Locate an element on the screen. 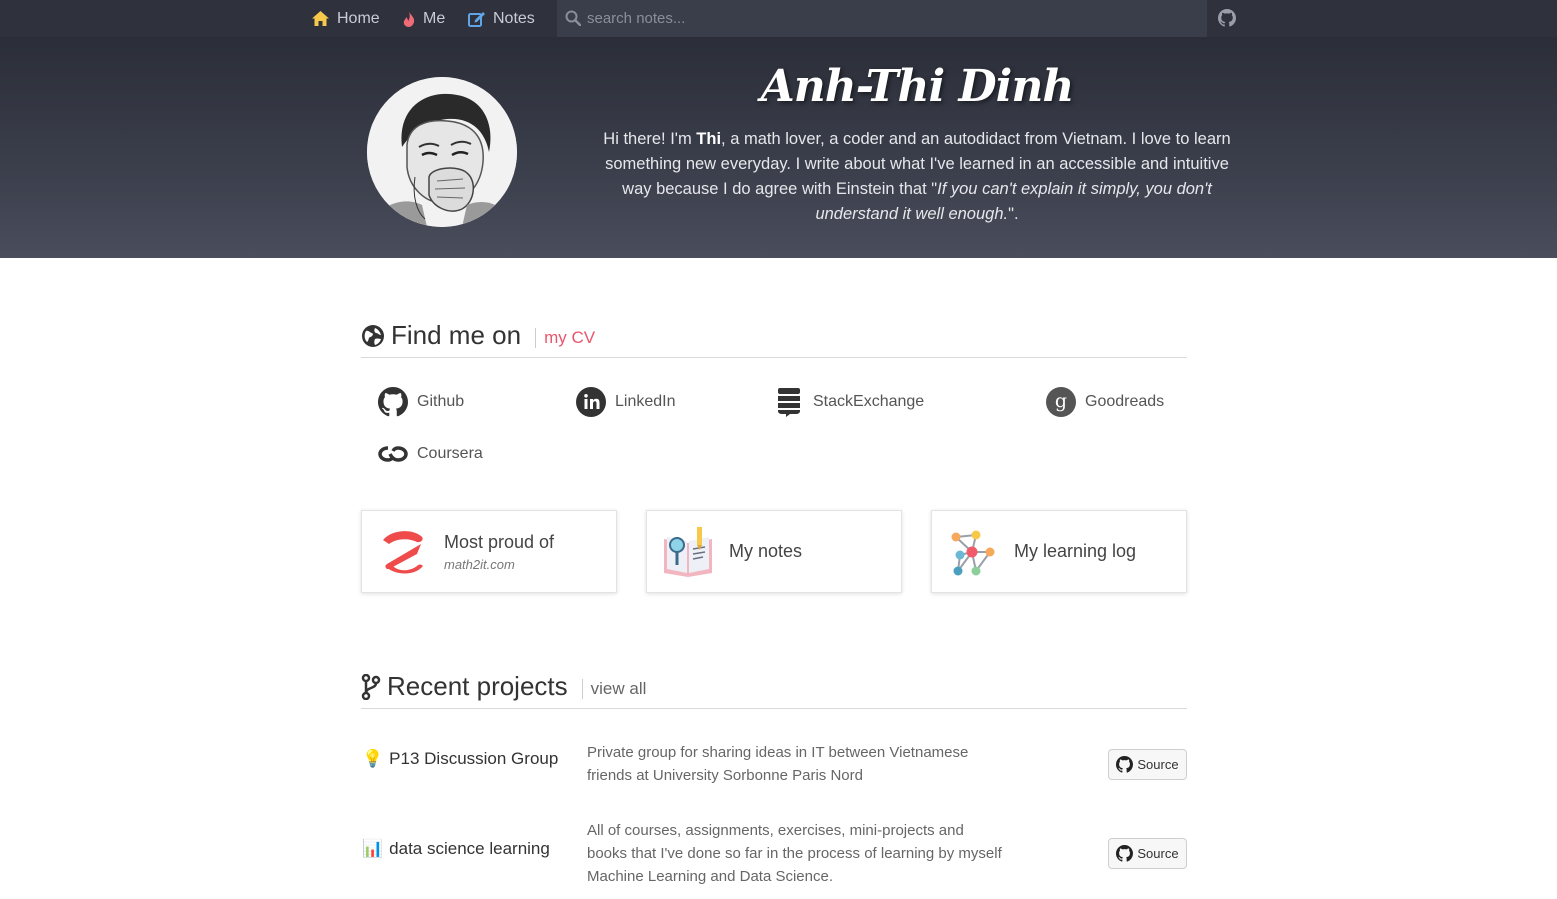 The height and width of the screenshot is (899, 1557). home-icon is located at coordinates (320, 18).